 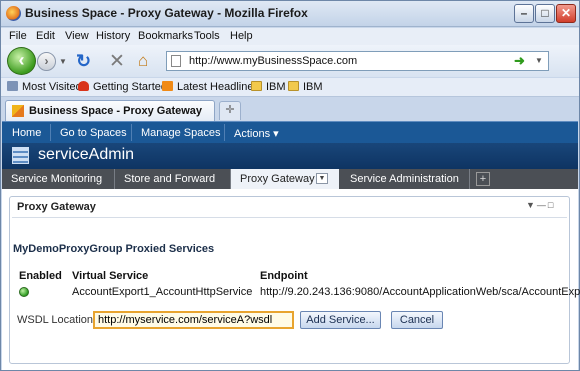 What do you see at coordinates (57, 320) in the screenshot?
I see `wsdl-location-label: WSDL Location:` at bounding box center [57, 320].